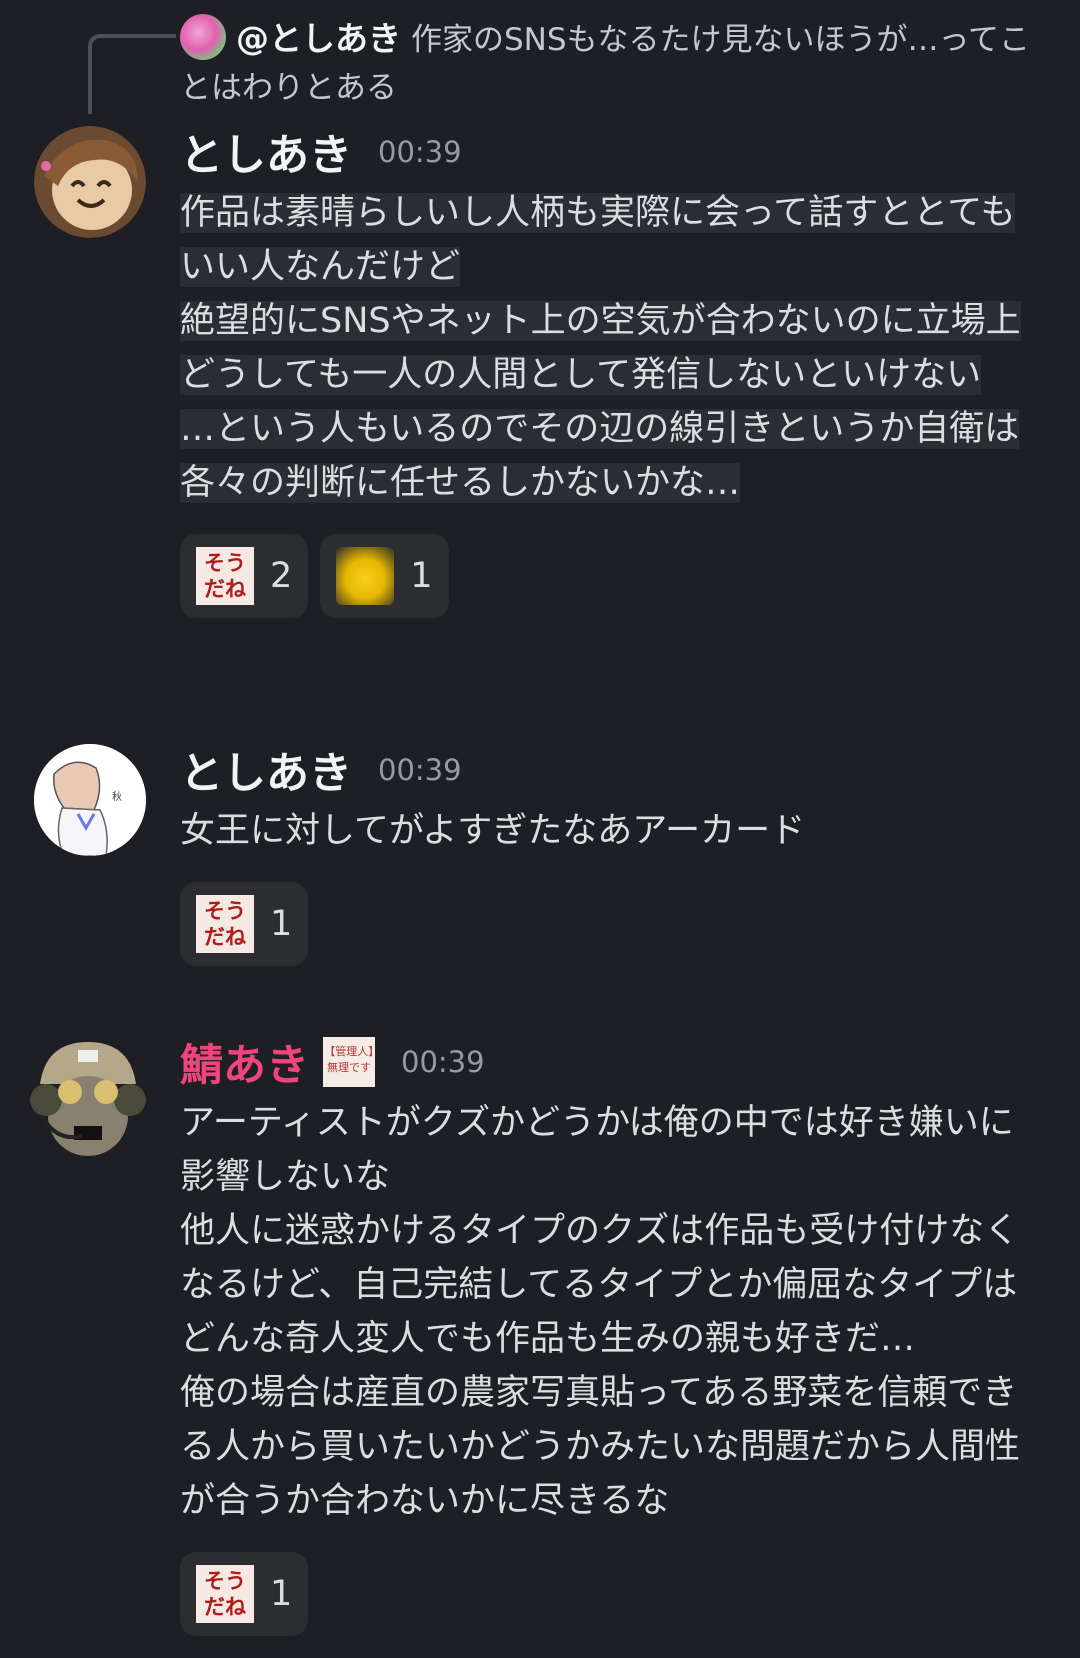 This screenshot has height=1658, width=1080. I want to click on message-line: アーティストがクズかどうかは俺の中では好き嫌いに影響しないな, so click(597, 1150).